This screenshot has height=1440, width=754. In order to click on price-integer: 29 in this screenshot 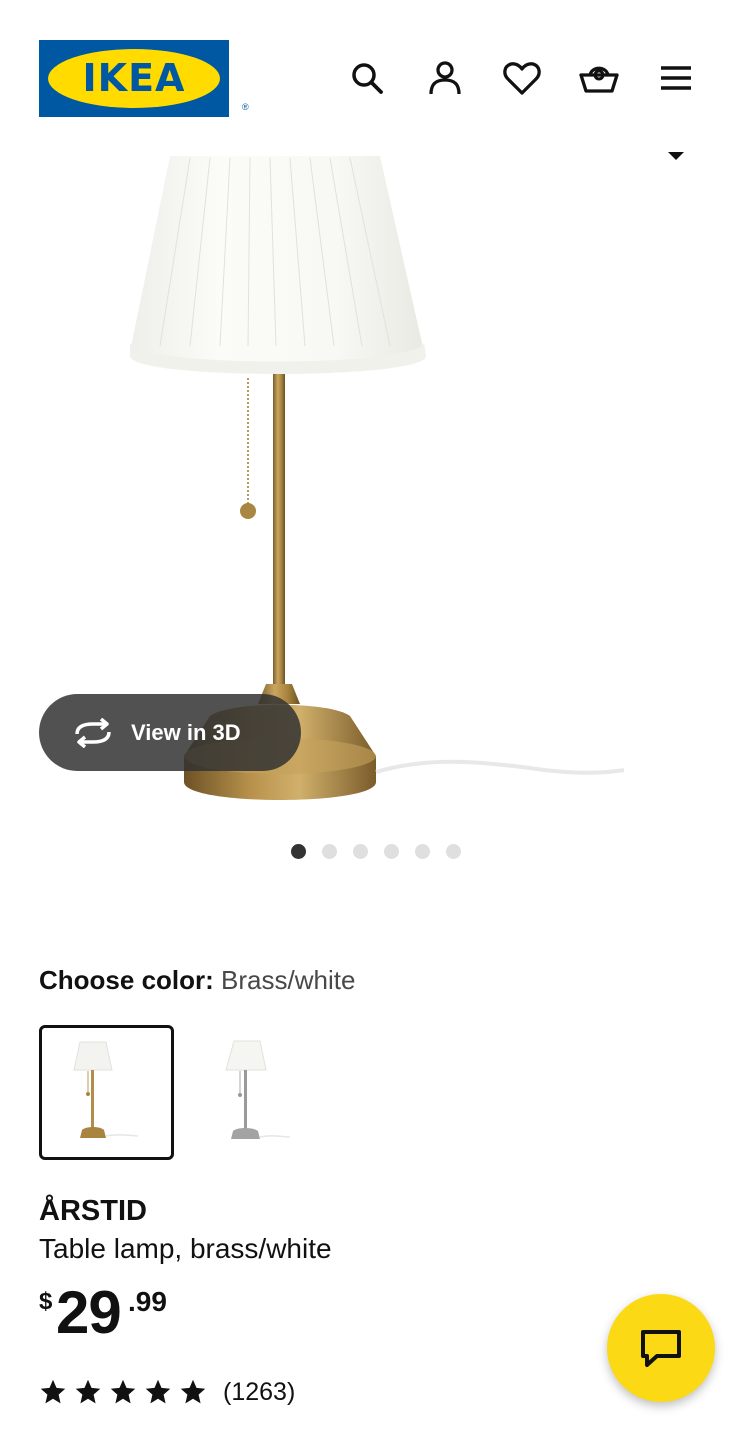, I will do `click(89, 1312)`.